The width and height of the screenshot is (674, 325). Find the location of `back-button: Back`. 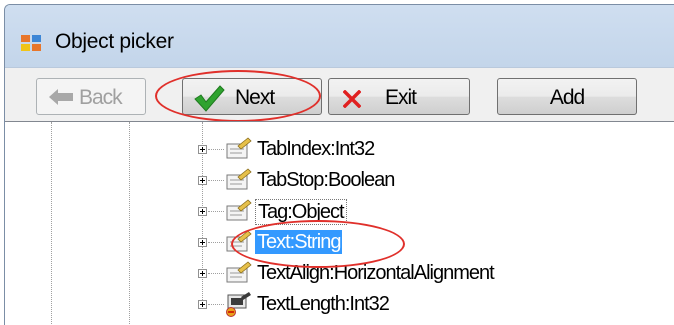

back-button: Back is located at coordinates (91, 96).